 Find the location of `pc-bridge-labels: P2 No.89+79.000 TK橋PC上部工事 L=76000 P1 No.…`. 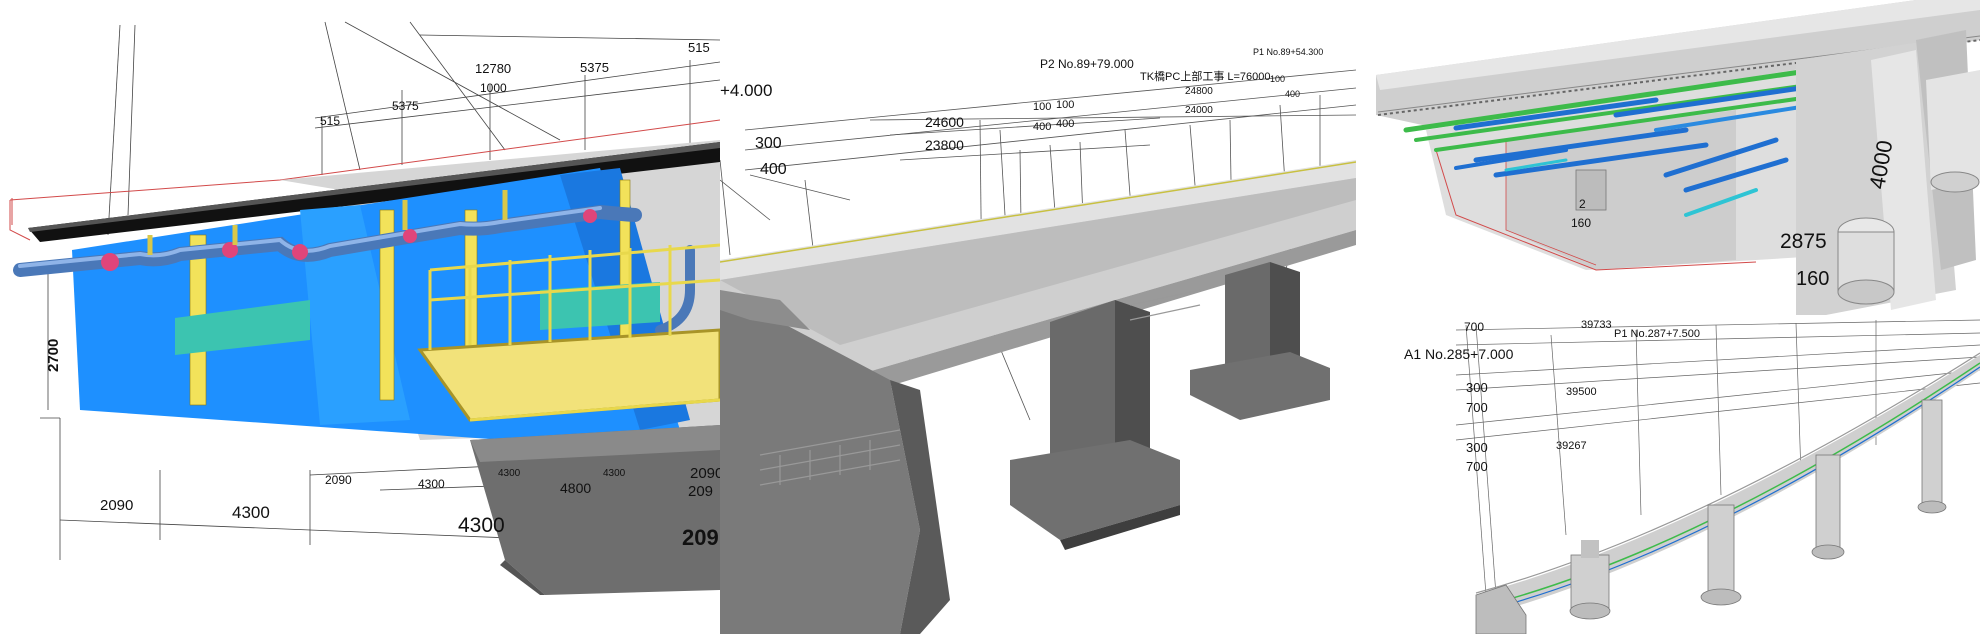

pc-bridge-labels: P2 No.89+79.000 TK橋PC上部工事 L=76000 P1 No.… is located at coordinates (1021, 112).